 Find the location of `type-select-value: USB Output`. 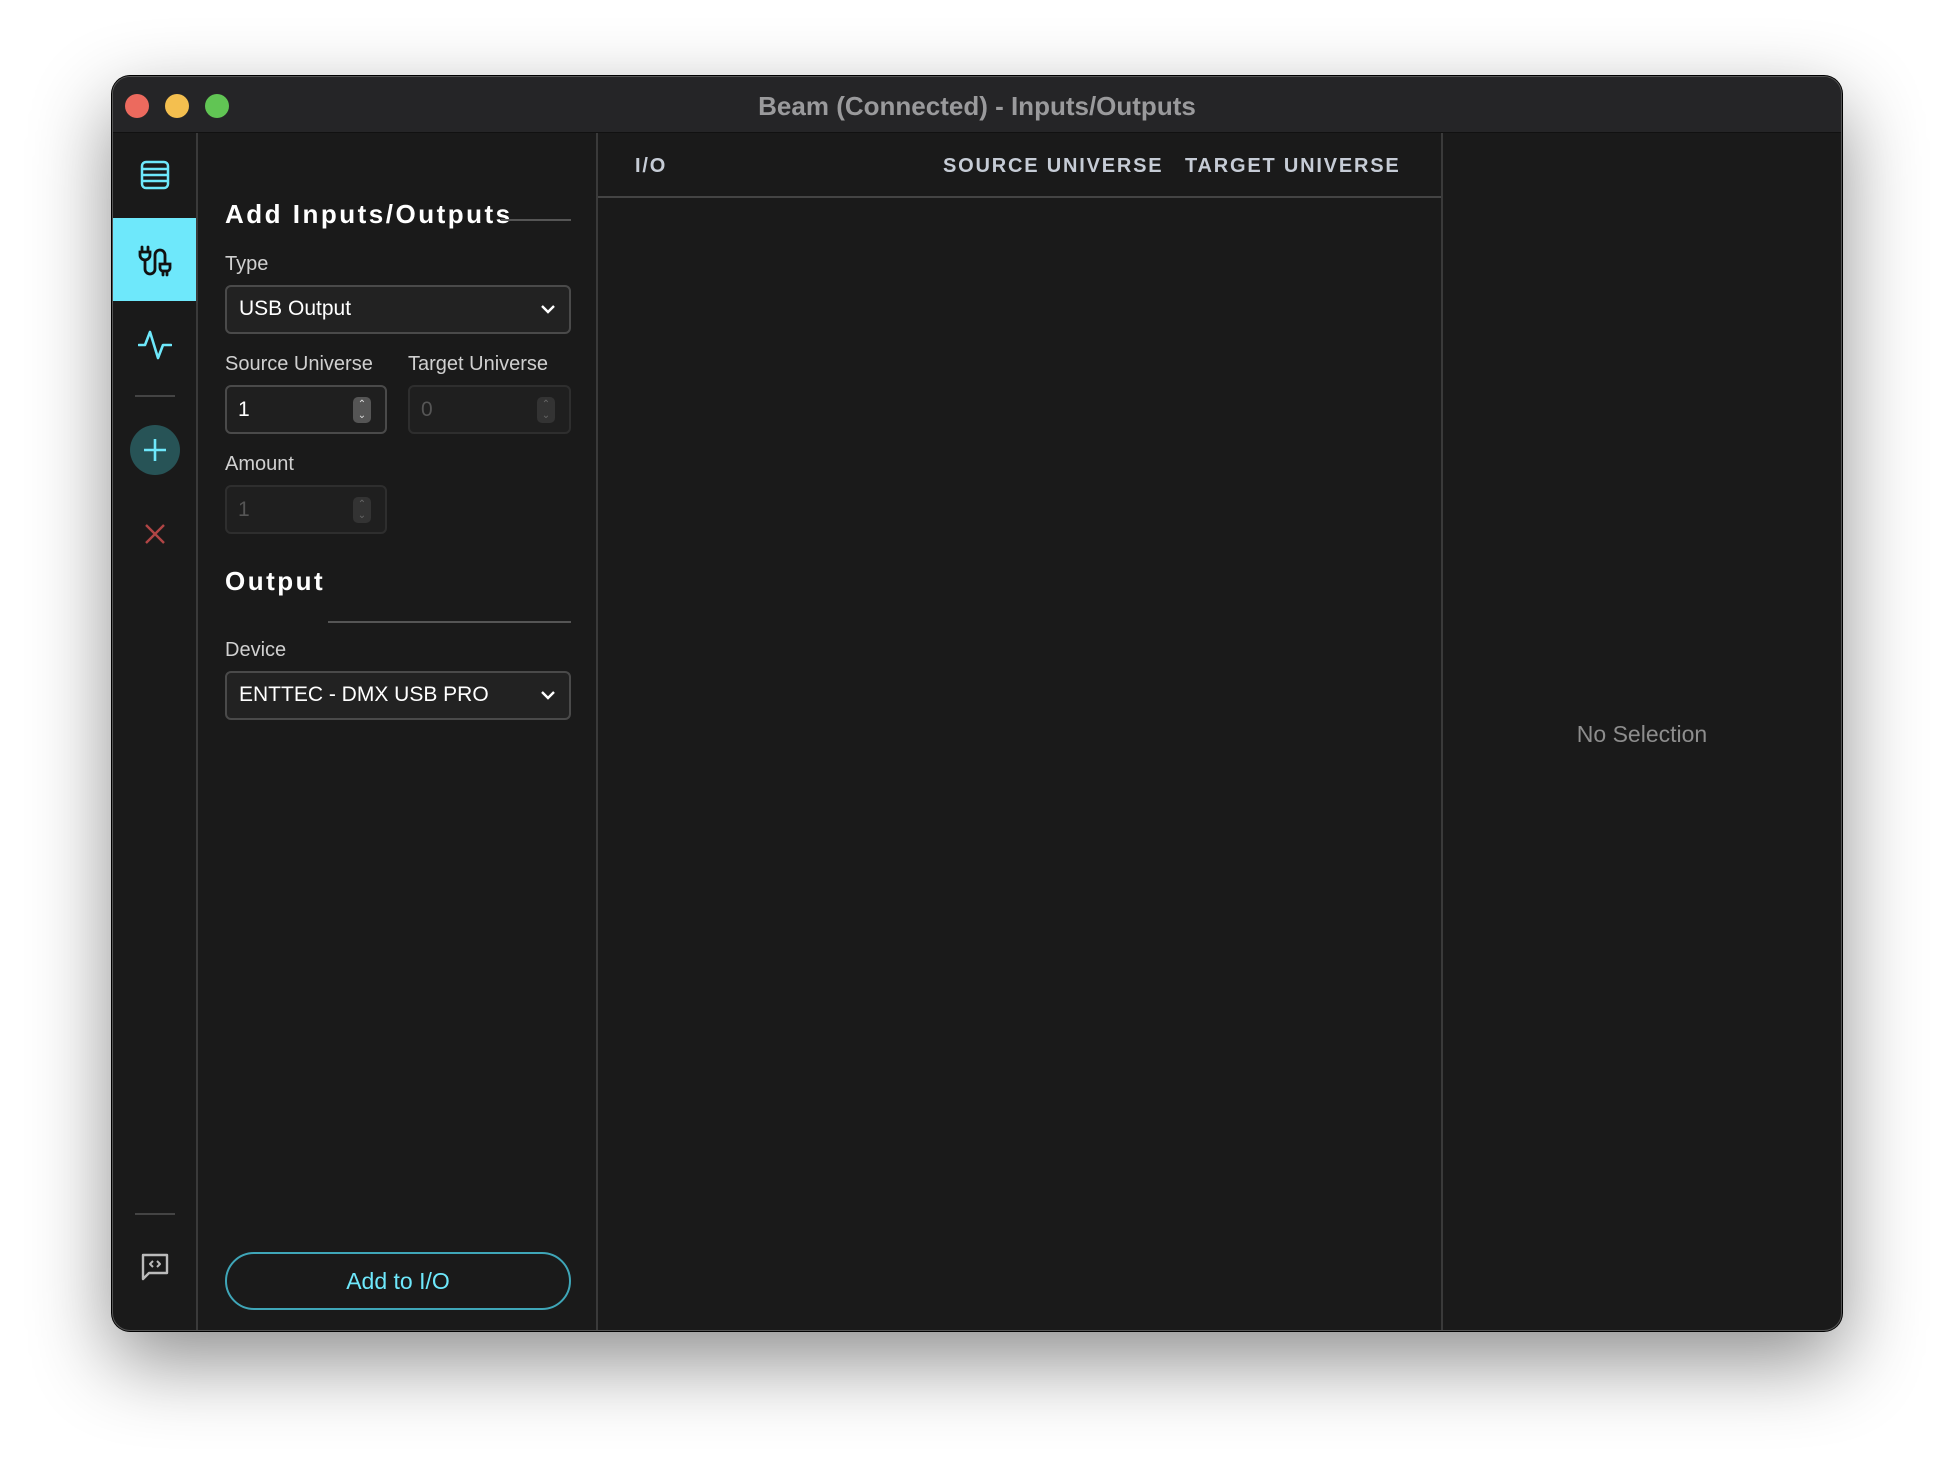

type-select-value: USB Output is located at coordinates (295, 308).